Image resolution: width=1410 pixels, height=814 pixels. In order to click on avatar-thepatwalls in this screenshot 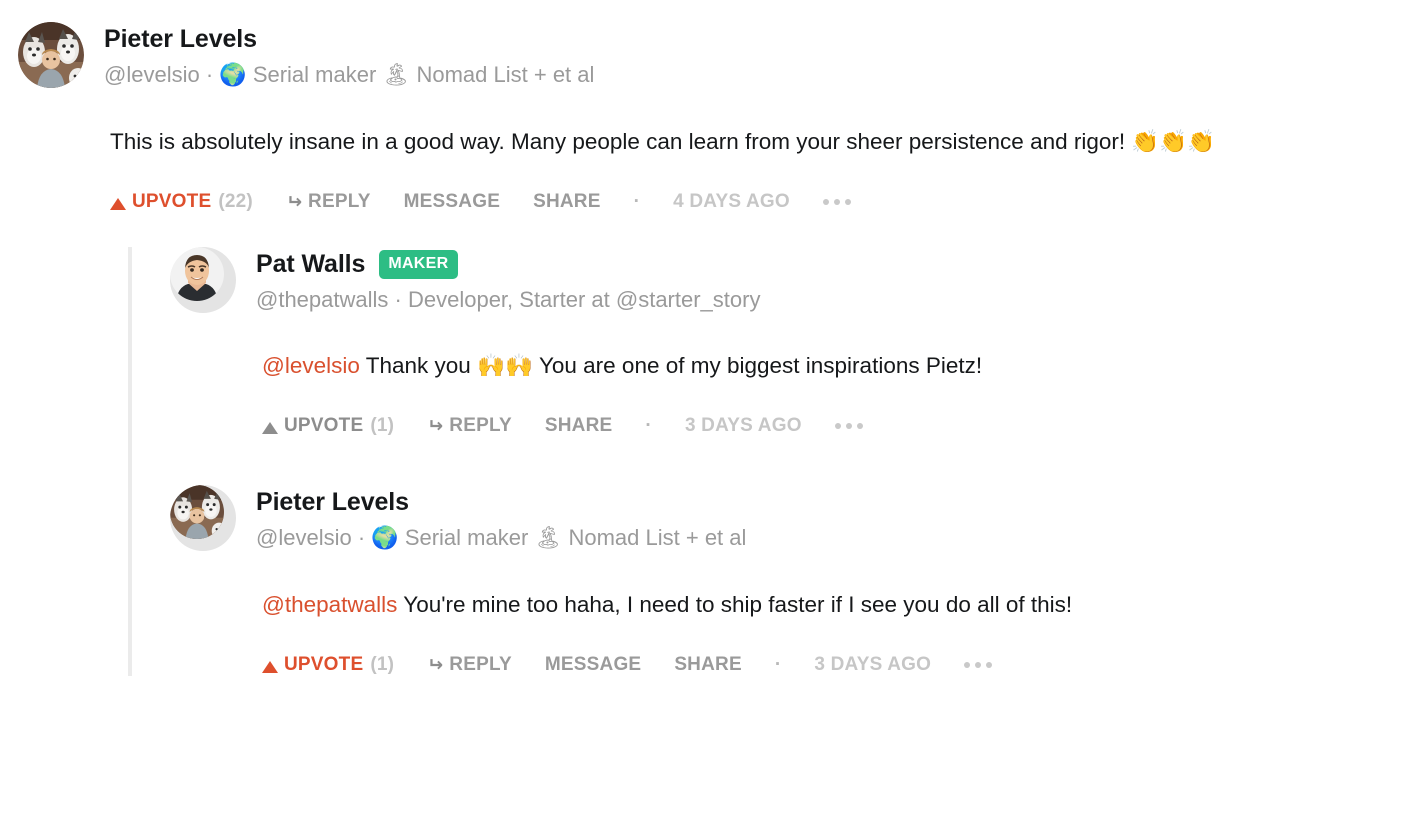, I will do `click(203, 280)`.